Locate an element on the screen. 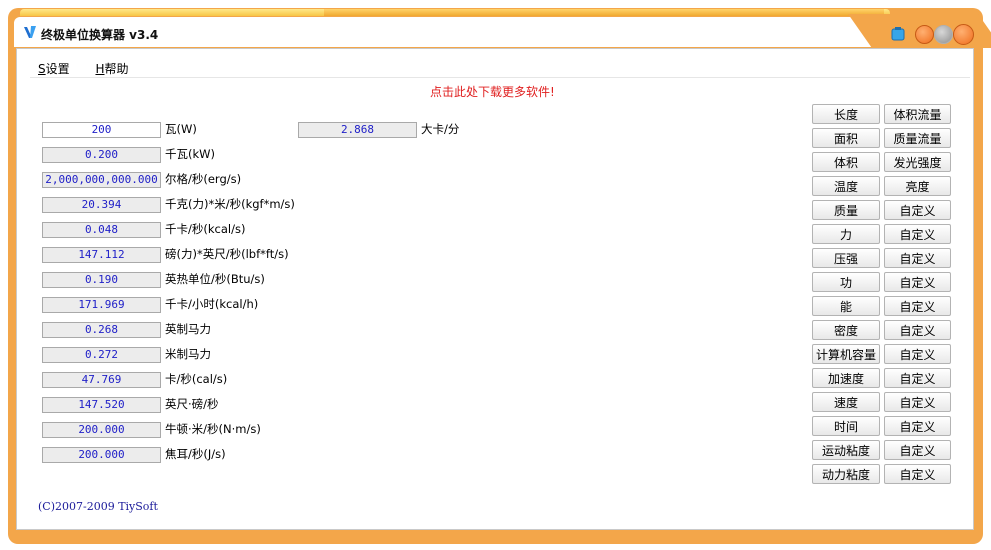  value-field: 0.200 is located at coordinates (101, 155).